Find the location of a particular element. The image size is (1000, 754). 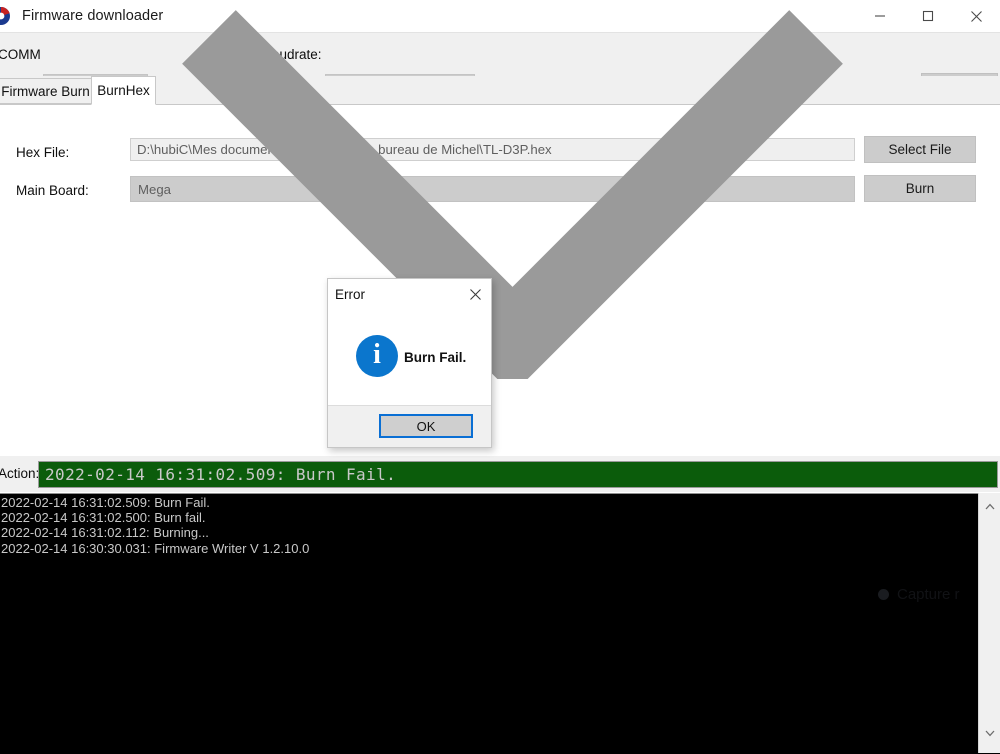

close-icon is located at coordinates (976, 16).